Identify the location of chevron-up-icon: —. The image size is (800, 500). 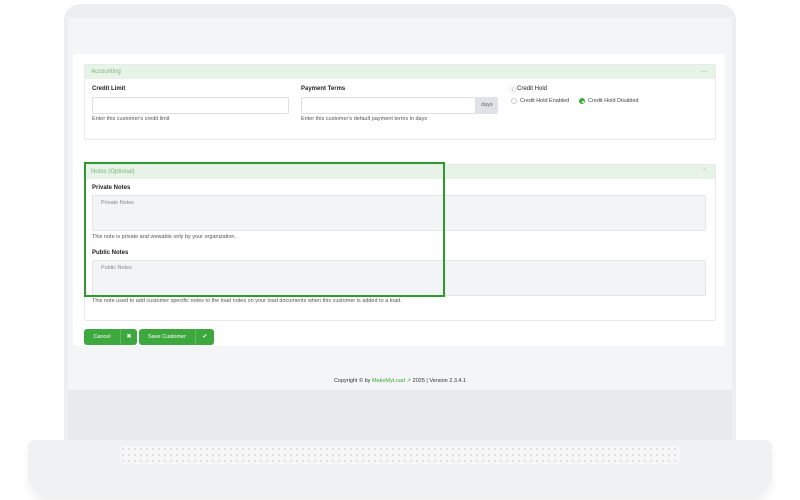
(704, 72).